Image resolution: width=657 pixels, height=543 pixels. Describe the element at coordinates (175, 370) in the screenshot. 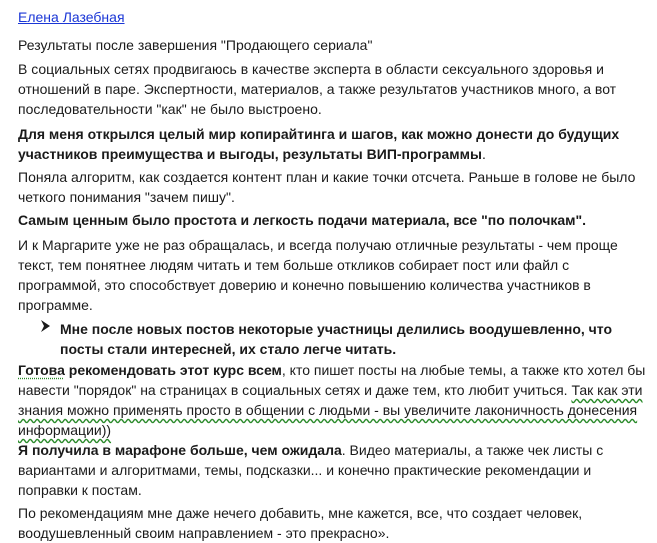

I see `paragraph-recommend-bold-2: рекомендовать этот курс всем` at that location.